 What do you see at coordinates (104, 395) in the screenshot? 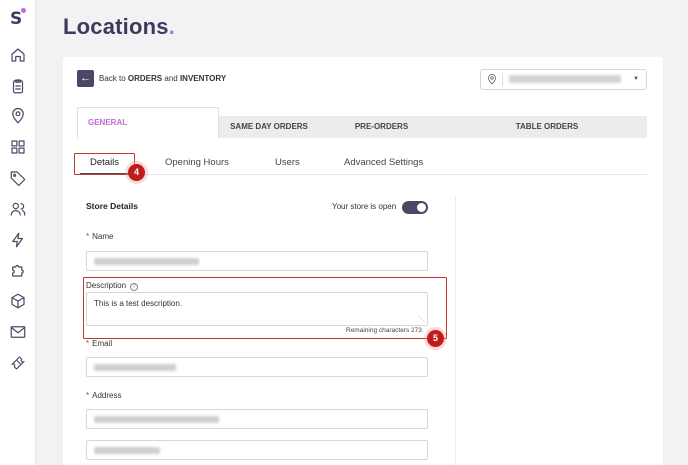
I see `address-label: * Address` at bounding box center [104, 395].